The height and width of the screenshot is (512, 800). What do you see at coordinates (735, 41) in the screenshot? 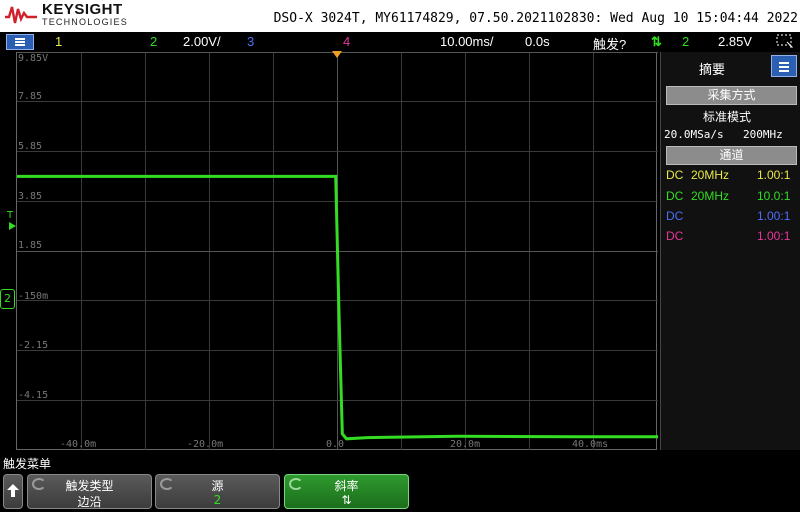
I see `trigger-level: 2.85V` at bounding box center [735, 41].